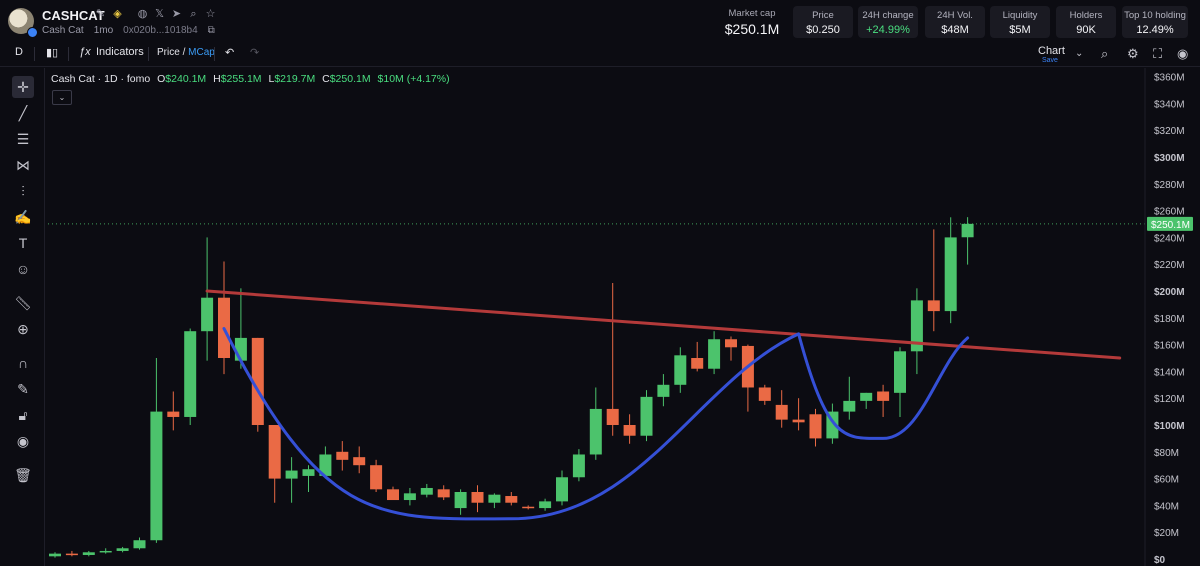 This screenshot has width=1200, height=566. What do you see at coordinates (23, 329) in the screenshot?
I see `zoom-in-icon: ⊕` at bounding box center [23, 329].